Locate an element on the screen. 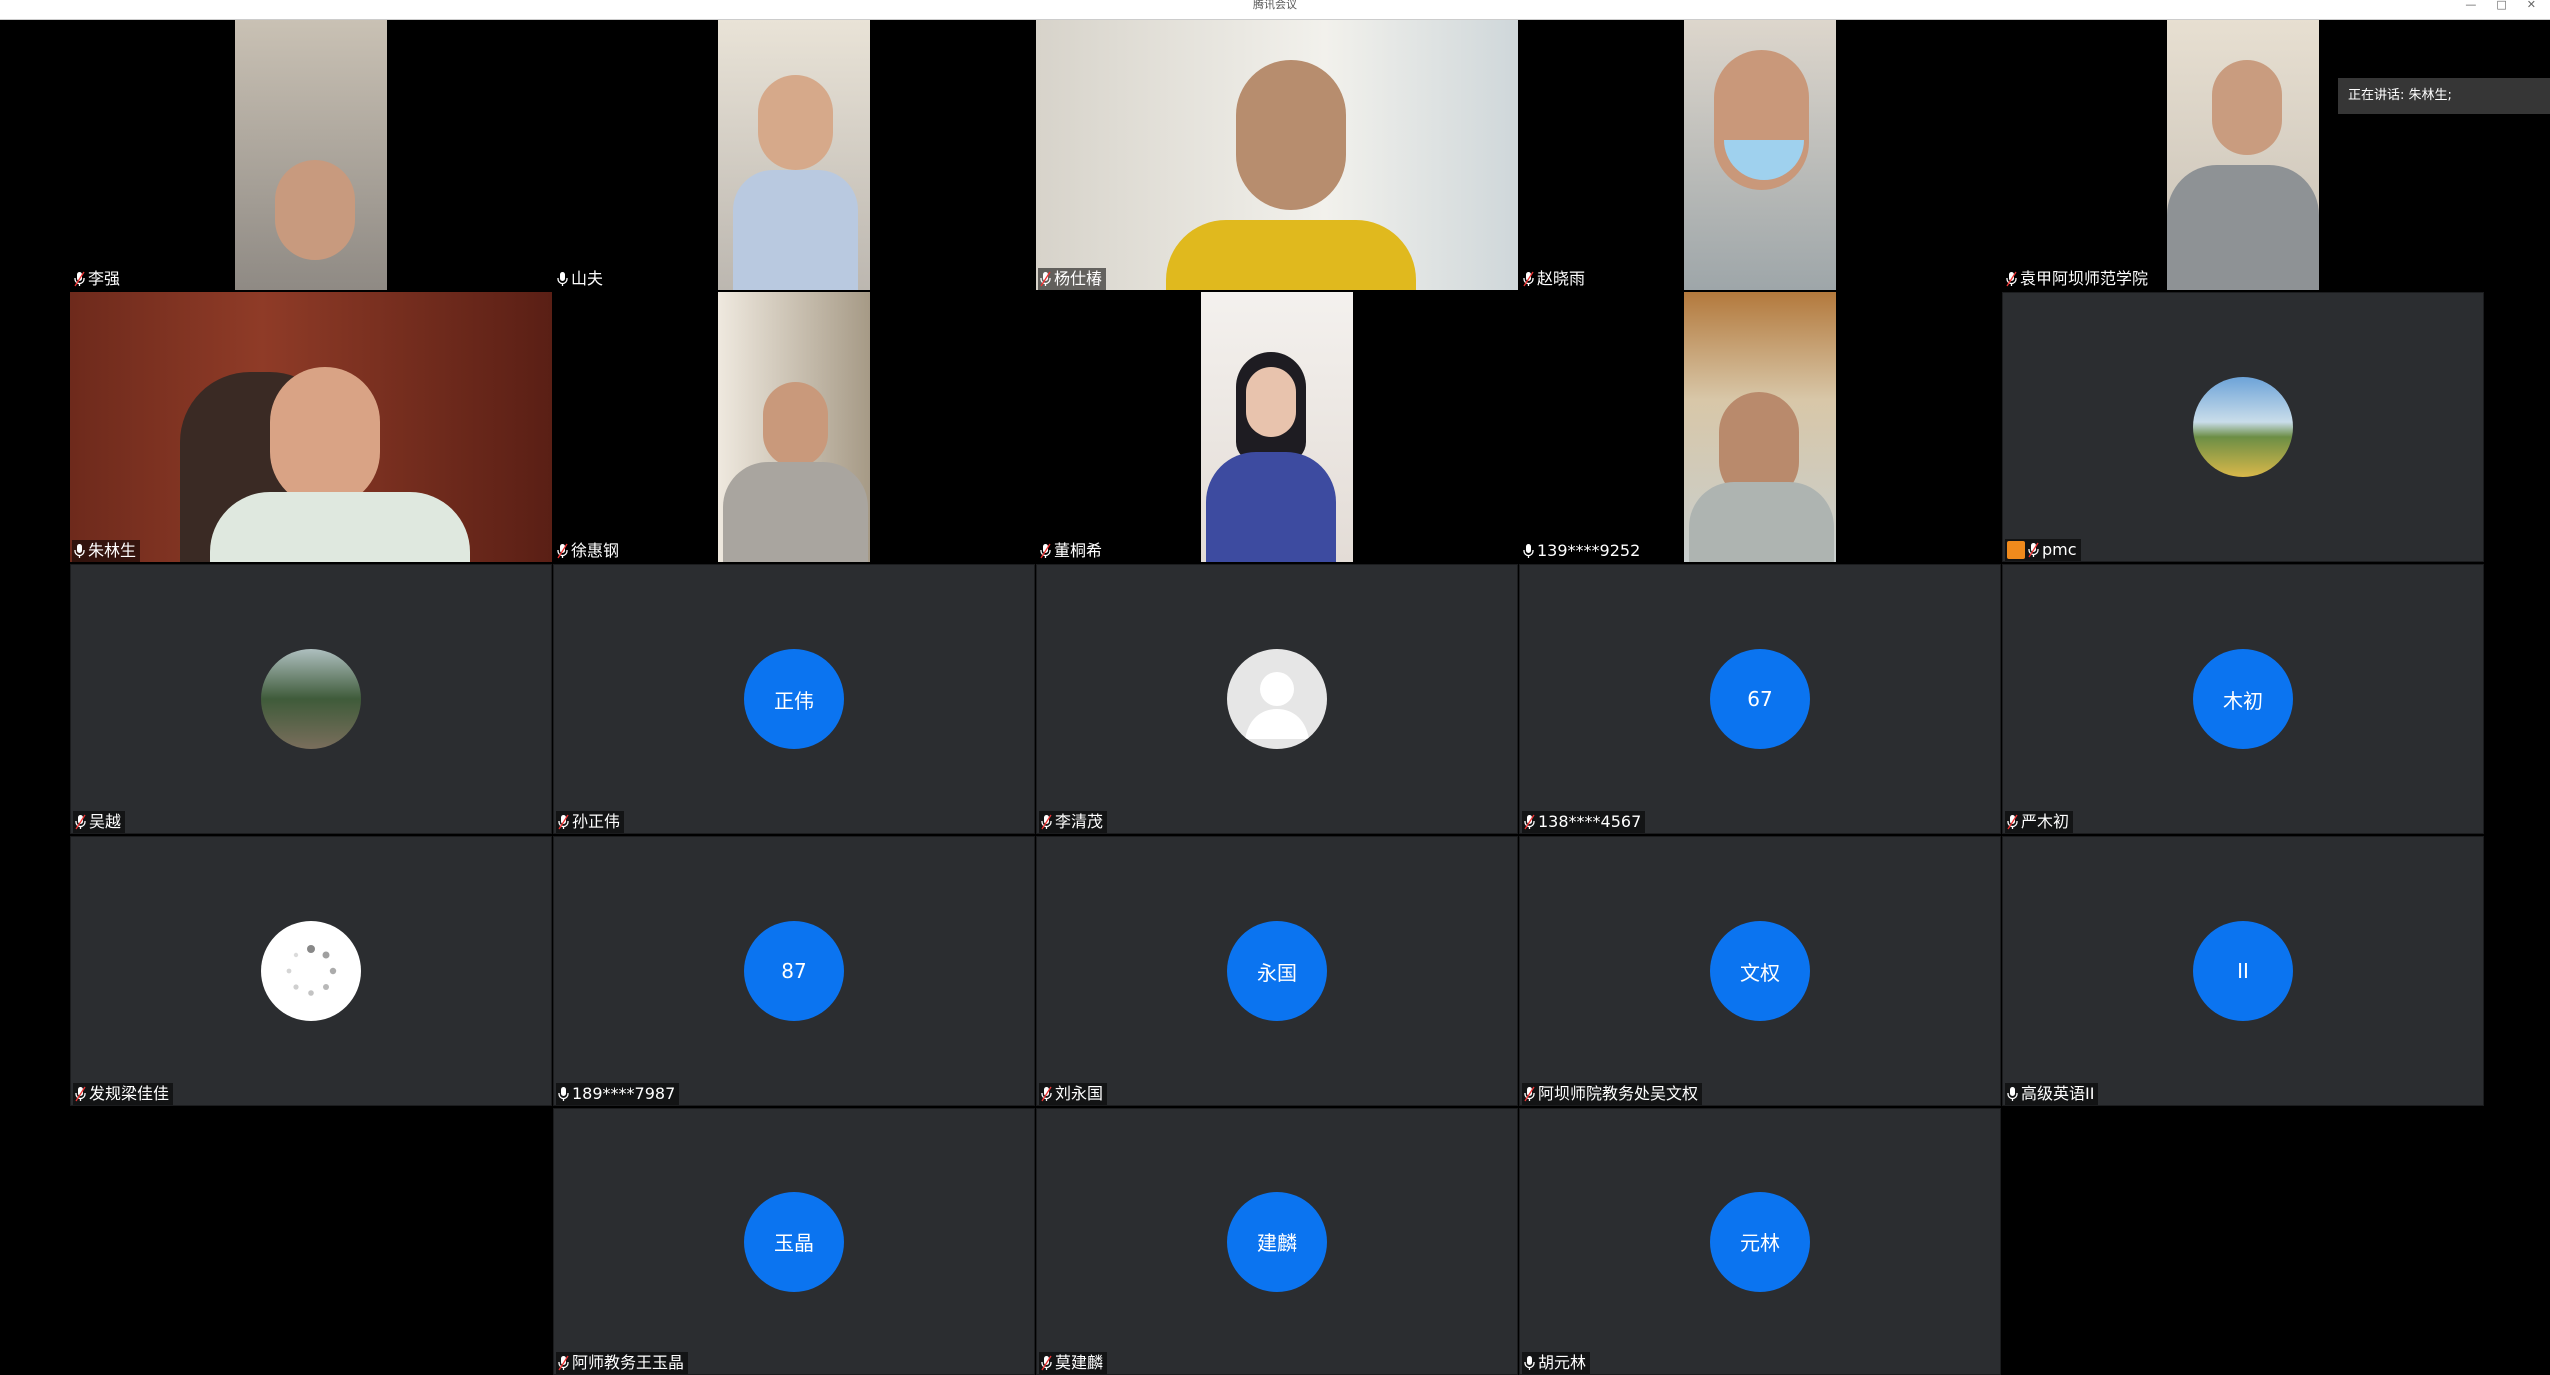  avatar: 建麟 is located at coordinates (1277, 1241).